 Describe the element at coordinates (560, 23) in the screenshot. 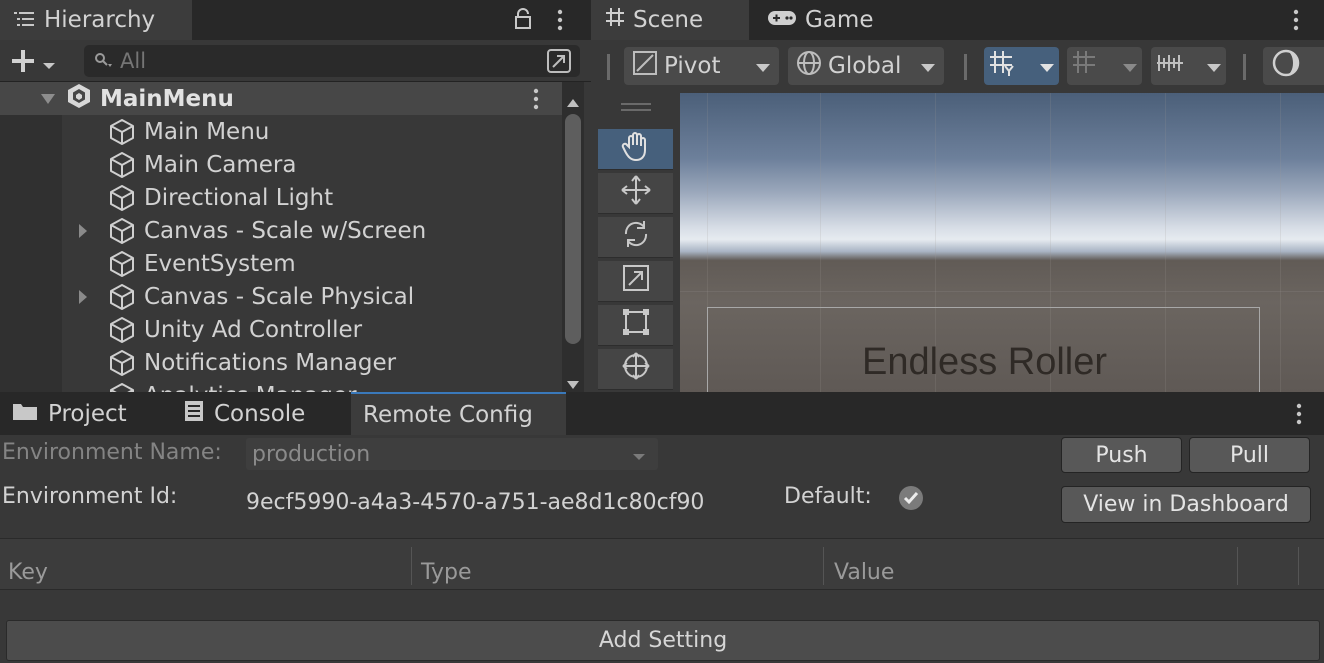

I see `more-options-icon` at that location.